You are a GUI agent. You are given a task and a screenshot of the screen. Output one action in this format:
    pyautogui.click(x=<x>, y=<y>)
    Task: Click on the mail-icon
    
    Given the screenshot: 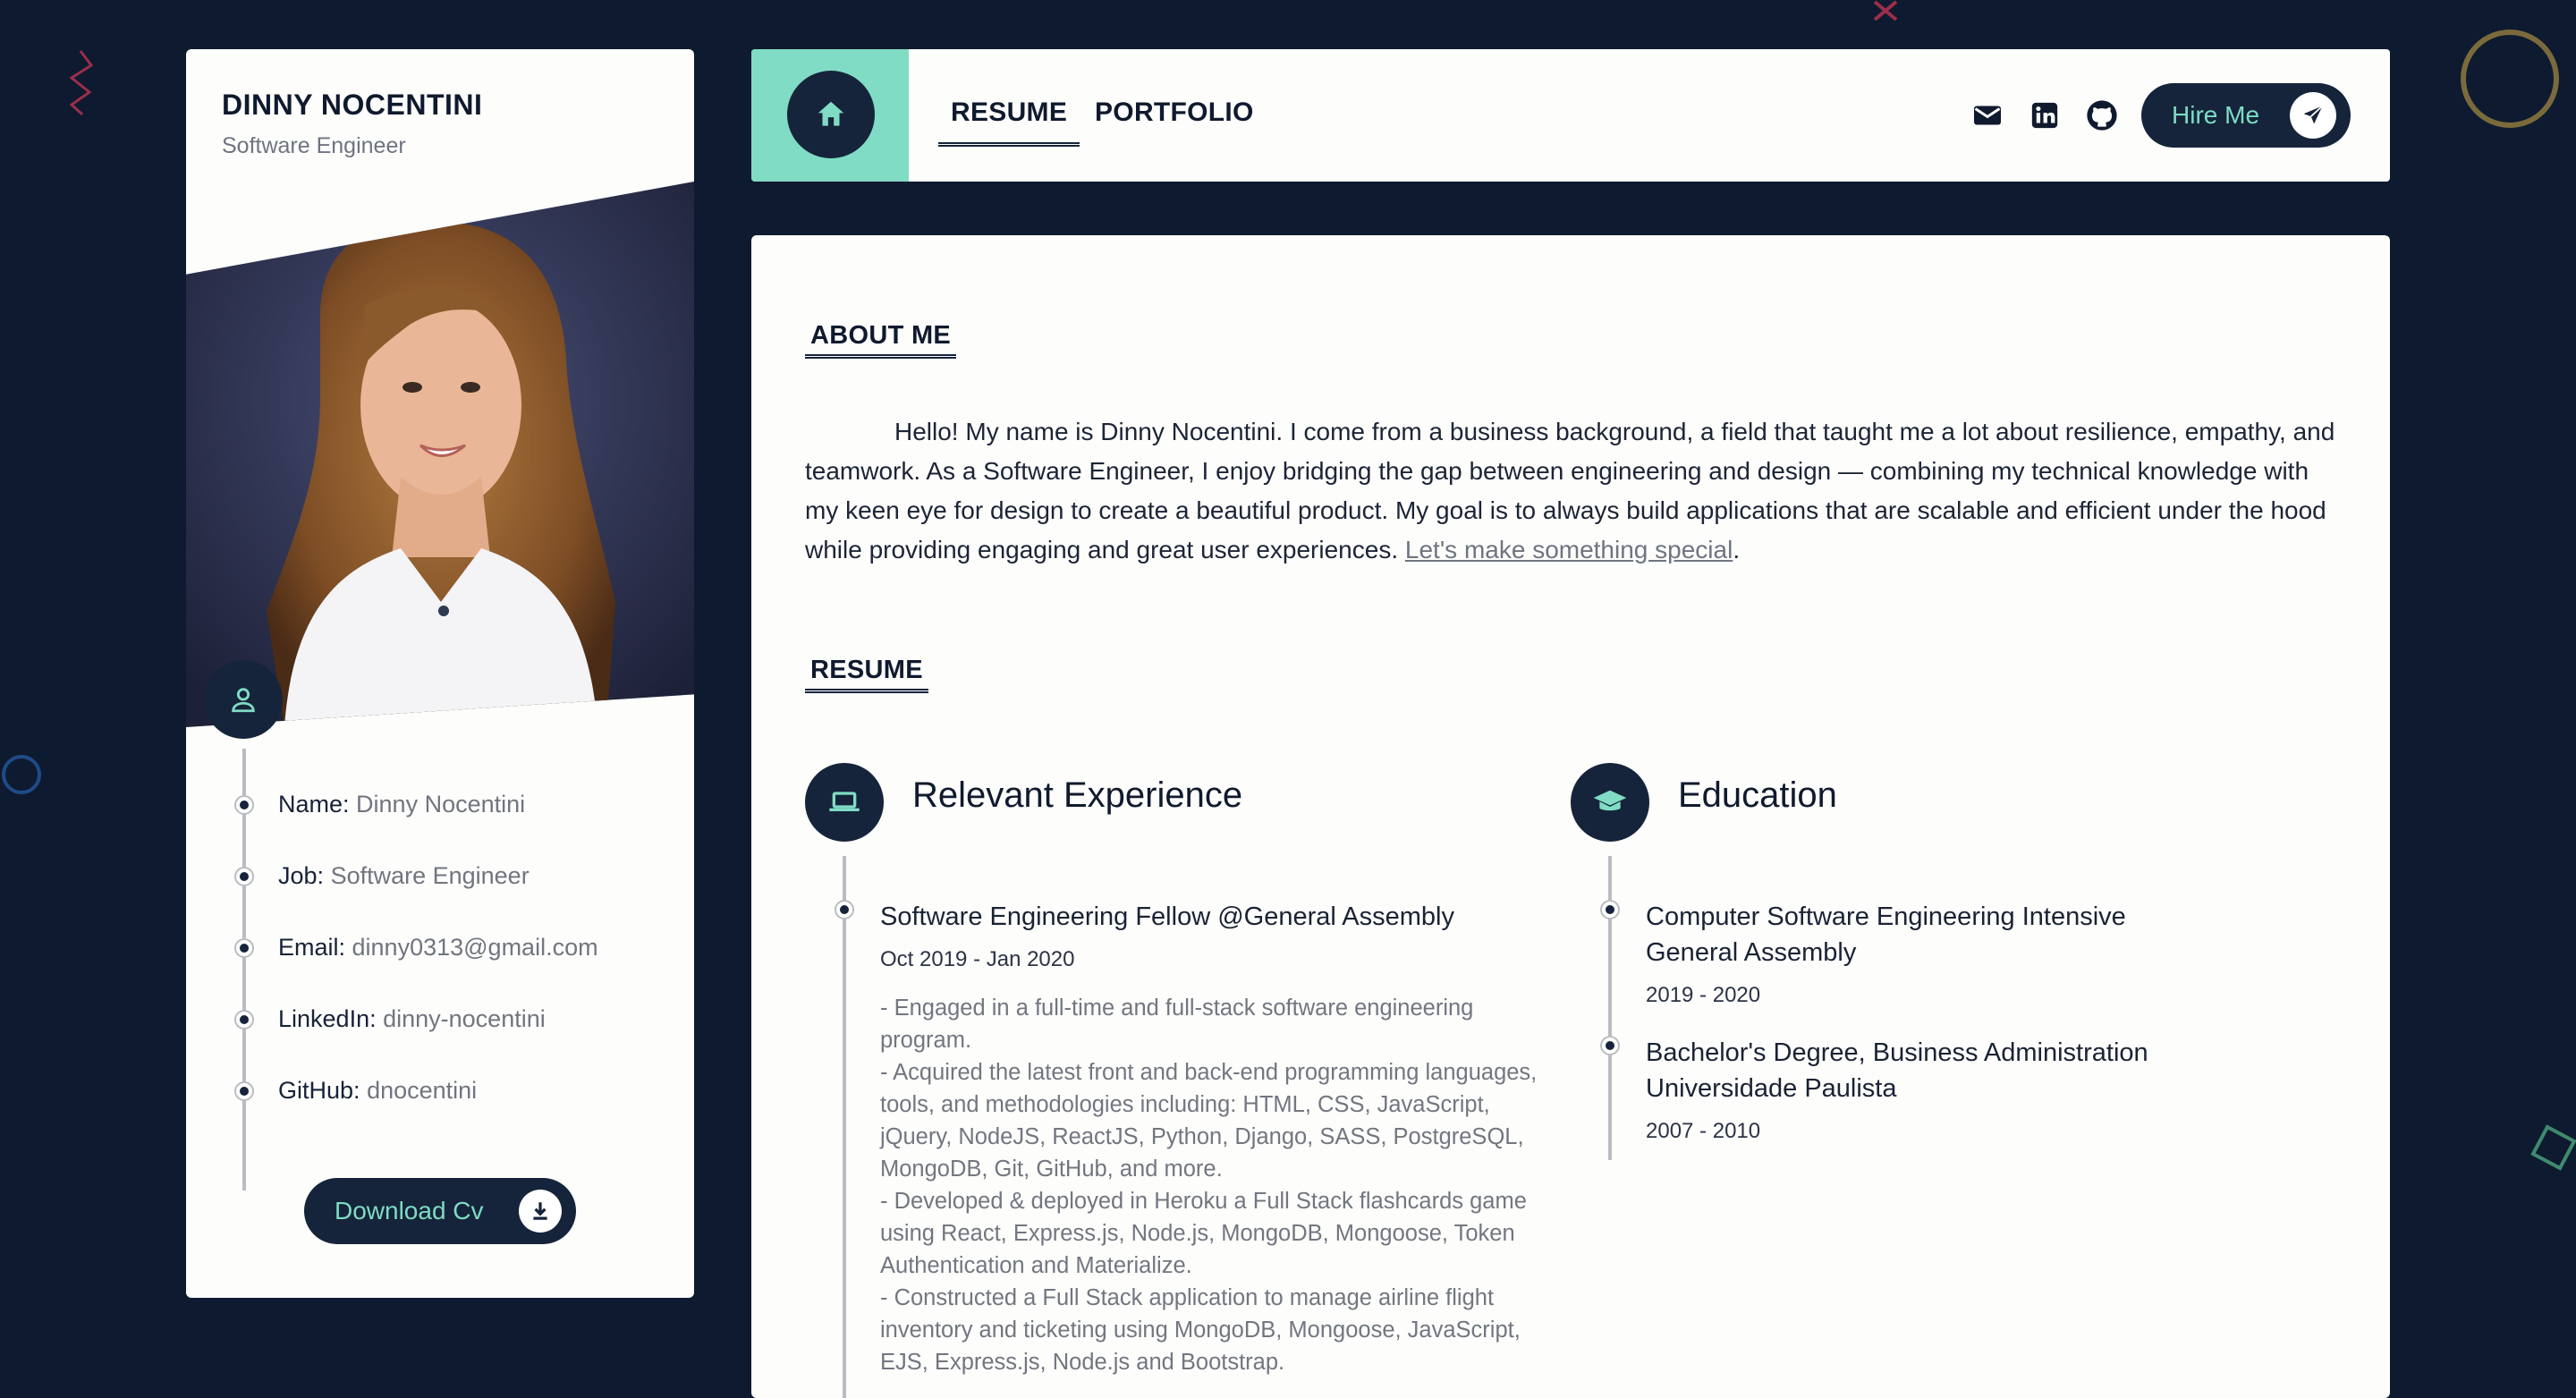 What is the action you would take?
    pyautogui.click(x=1987, y=115)
    